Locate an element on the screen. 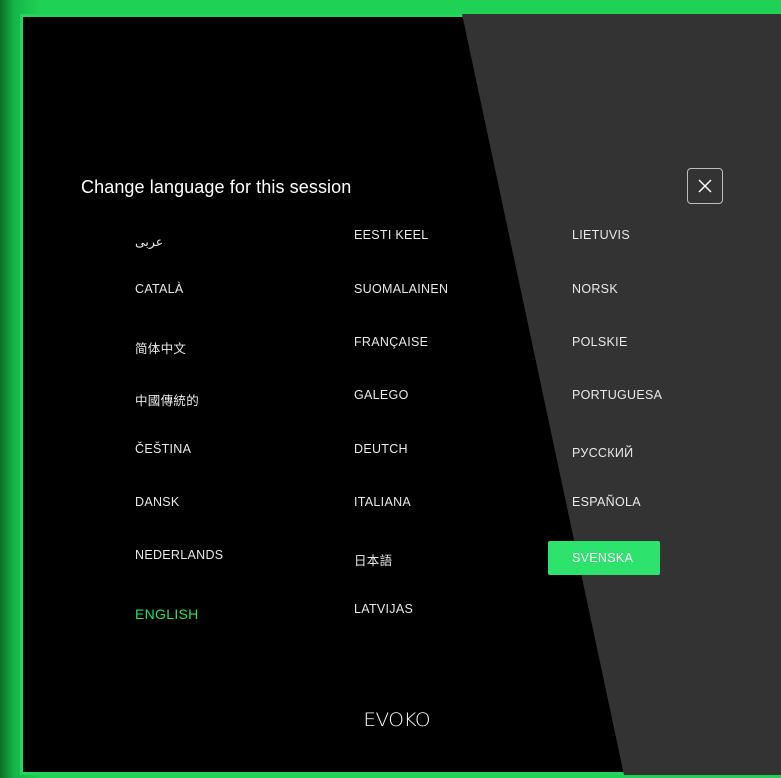 The width and height of the screenshot is (781, 778). close-button is located at coordinates (705, 186).